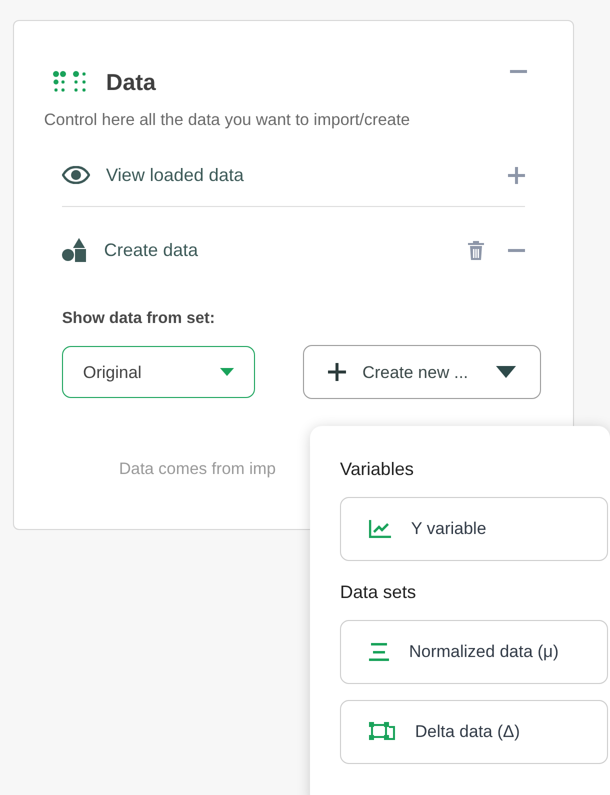 The width and height of the screenshot is (610, 795). What do you see at coordinates (377, 469) in the screenshot?
I see `menu-heading: Variables` at bounding box center [377, 469].